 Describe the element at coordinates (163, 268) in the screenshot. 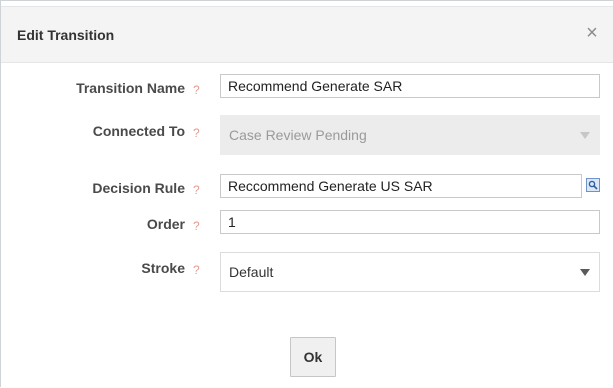

I see `stroke-label-text: Stroke` at that location.